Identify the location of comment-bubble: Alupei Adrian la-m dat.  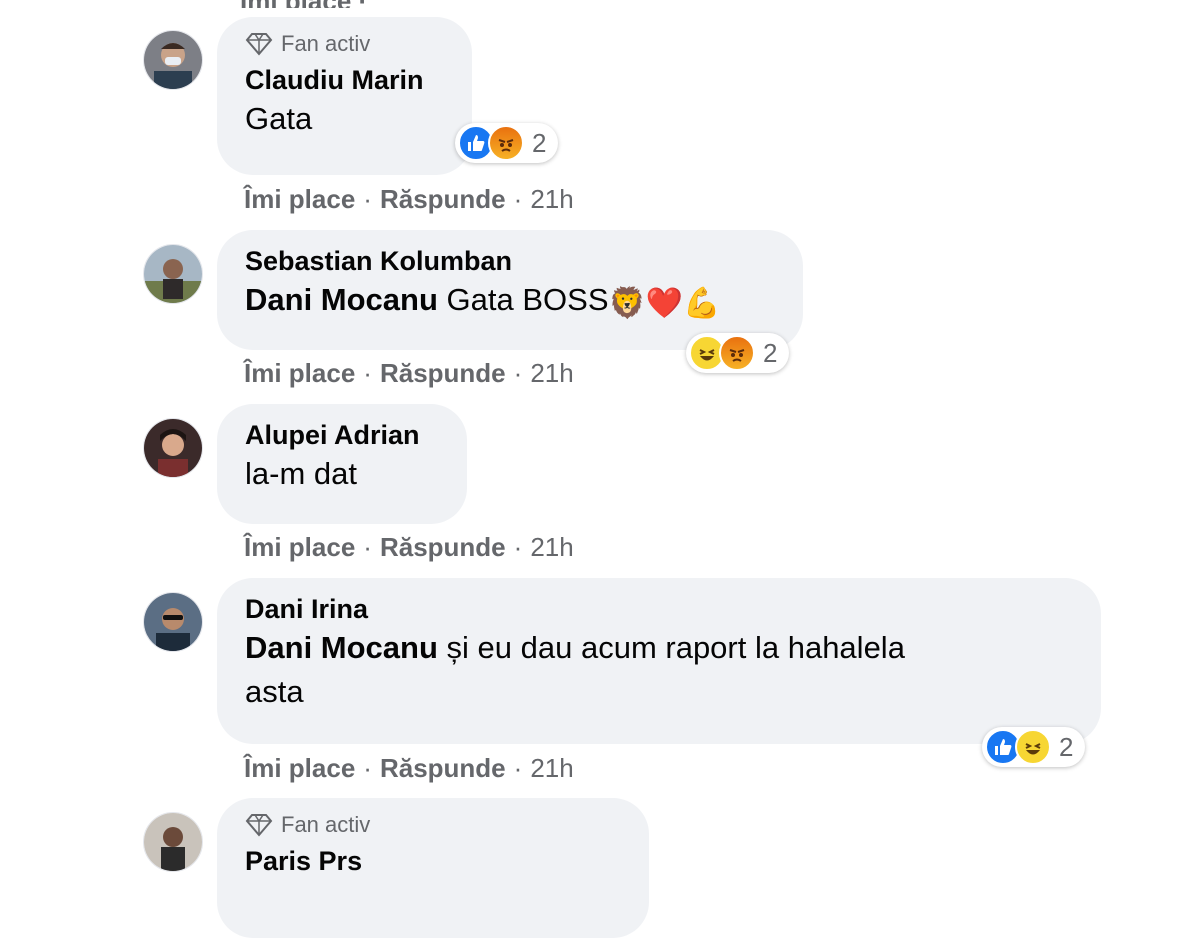
(342, 464).